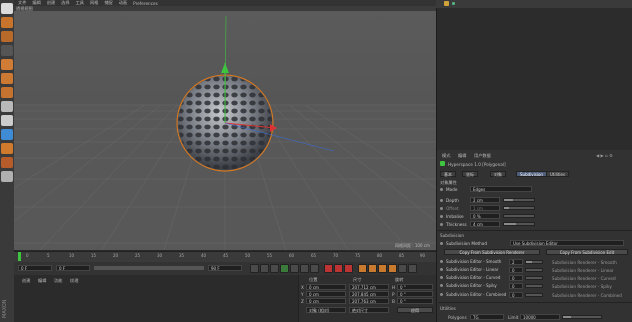 The width and height of the screenshot is (632, 322). What do you see at coordinates (519, 208) in the screenshot?
I see `offset-slider` at bounding box center [519, 208].